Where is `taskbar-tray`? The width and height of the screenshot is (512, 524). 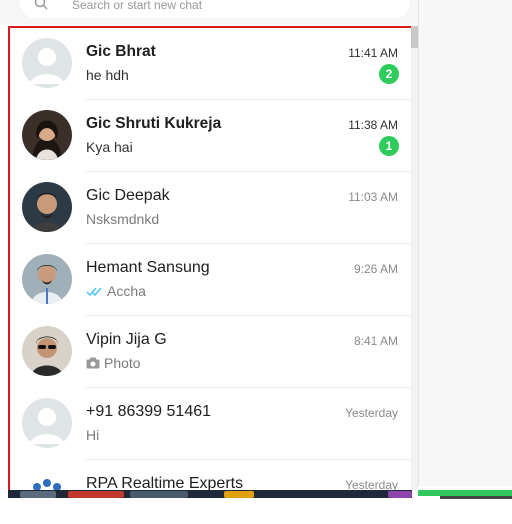 taskbar-tray is located at coordinates (476, 497).